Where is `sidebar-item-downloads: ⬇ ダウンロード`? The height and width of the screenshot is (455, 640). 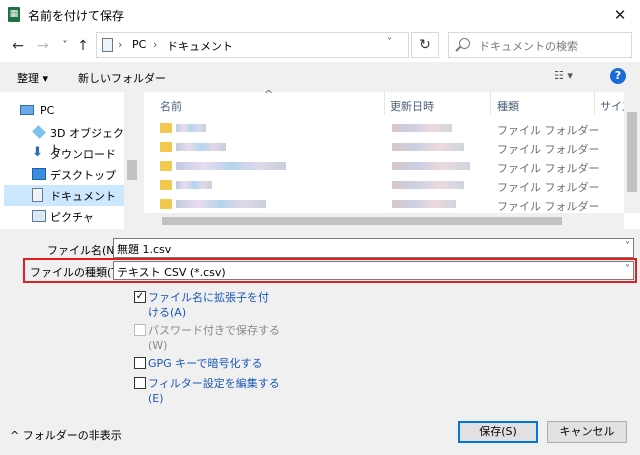
sidebar-item-downloads: ⬇ ダウンロード is located at coordinates (64, 153).